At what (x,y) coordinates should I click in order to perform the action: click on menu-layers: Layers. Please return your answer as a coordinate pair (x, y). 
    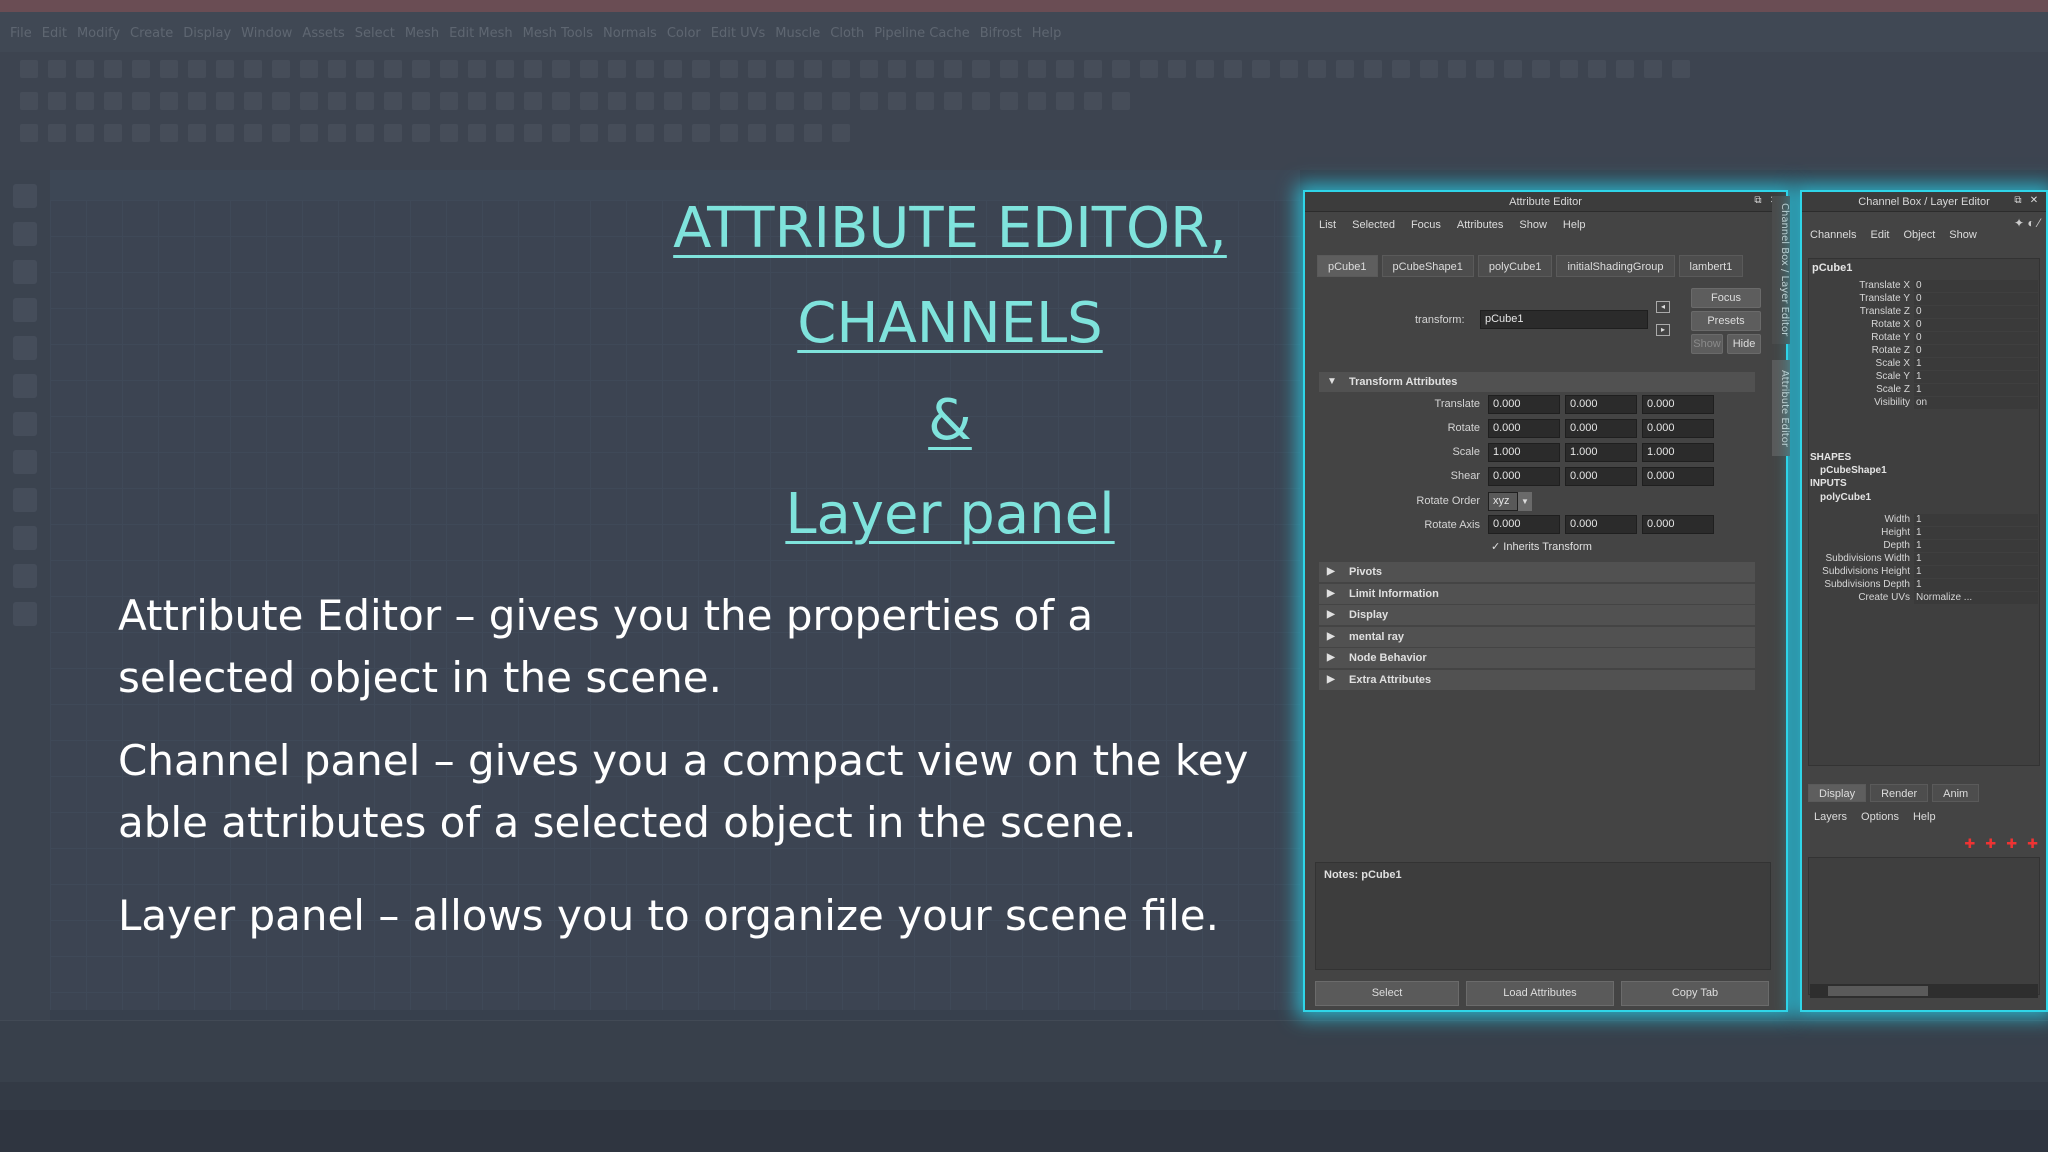
    Looking at the image, I should click on (1830, 817).